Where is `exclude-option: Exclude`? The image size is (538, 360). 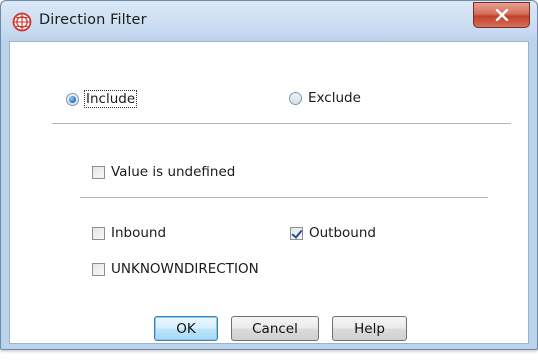 exclude-option: Exclude is located at coordinates (325, 98).